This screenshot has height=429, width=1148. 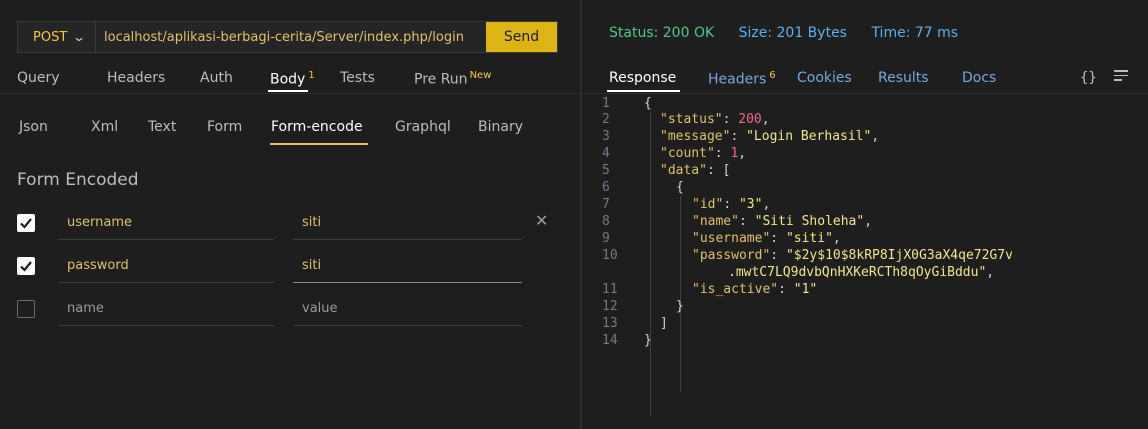 What do you see at coordinates (755, 289) in the screenshot?
I see `code-line: "is_active": "1"` at bounding box center [755, 289].